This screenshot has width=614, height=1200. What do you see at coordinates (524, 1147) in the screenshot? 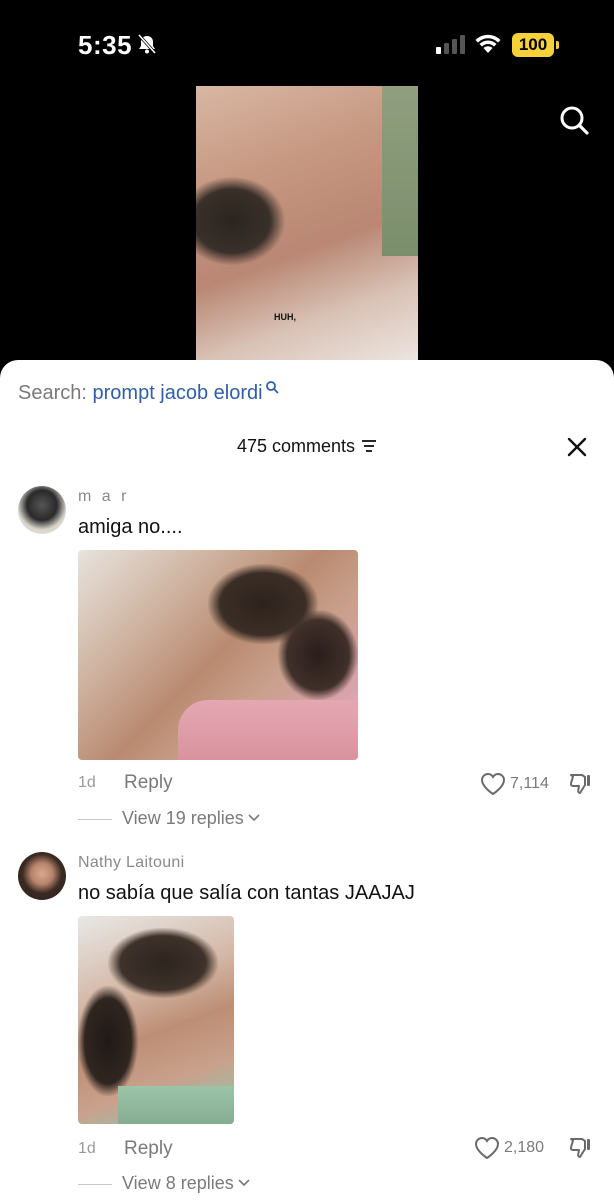
I see `like-count: 2,180` at bounding box center [524, 1147].